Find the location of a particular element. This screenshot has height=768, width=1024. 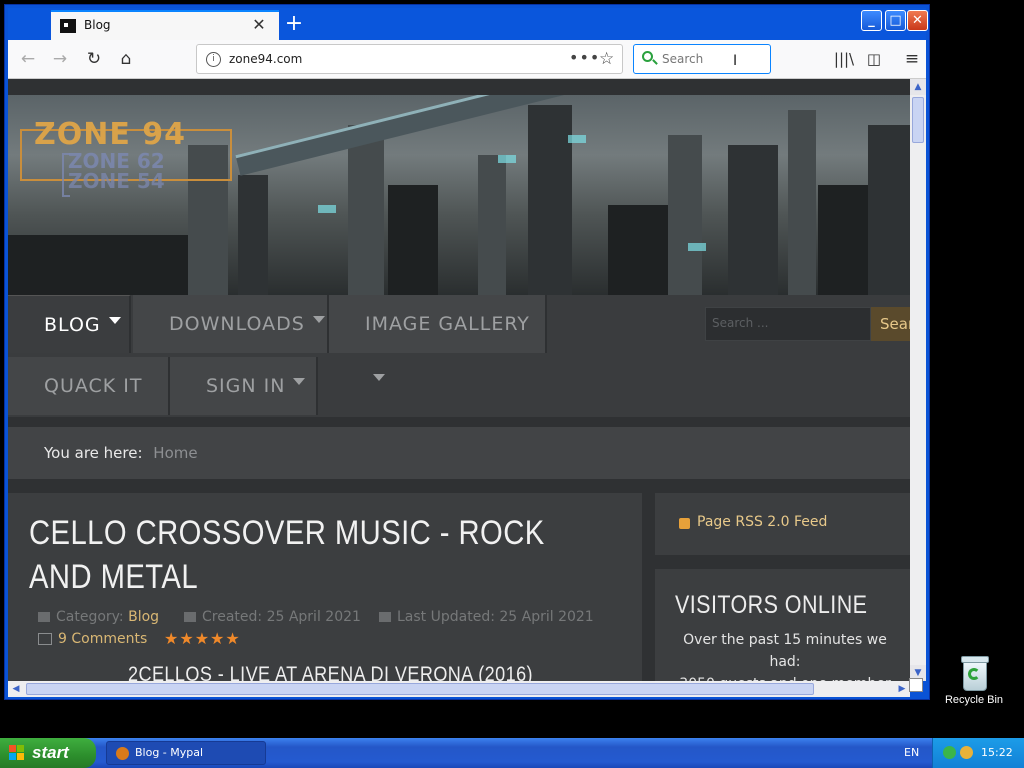

back-button: ← is located at coordinates (28, 59).